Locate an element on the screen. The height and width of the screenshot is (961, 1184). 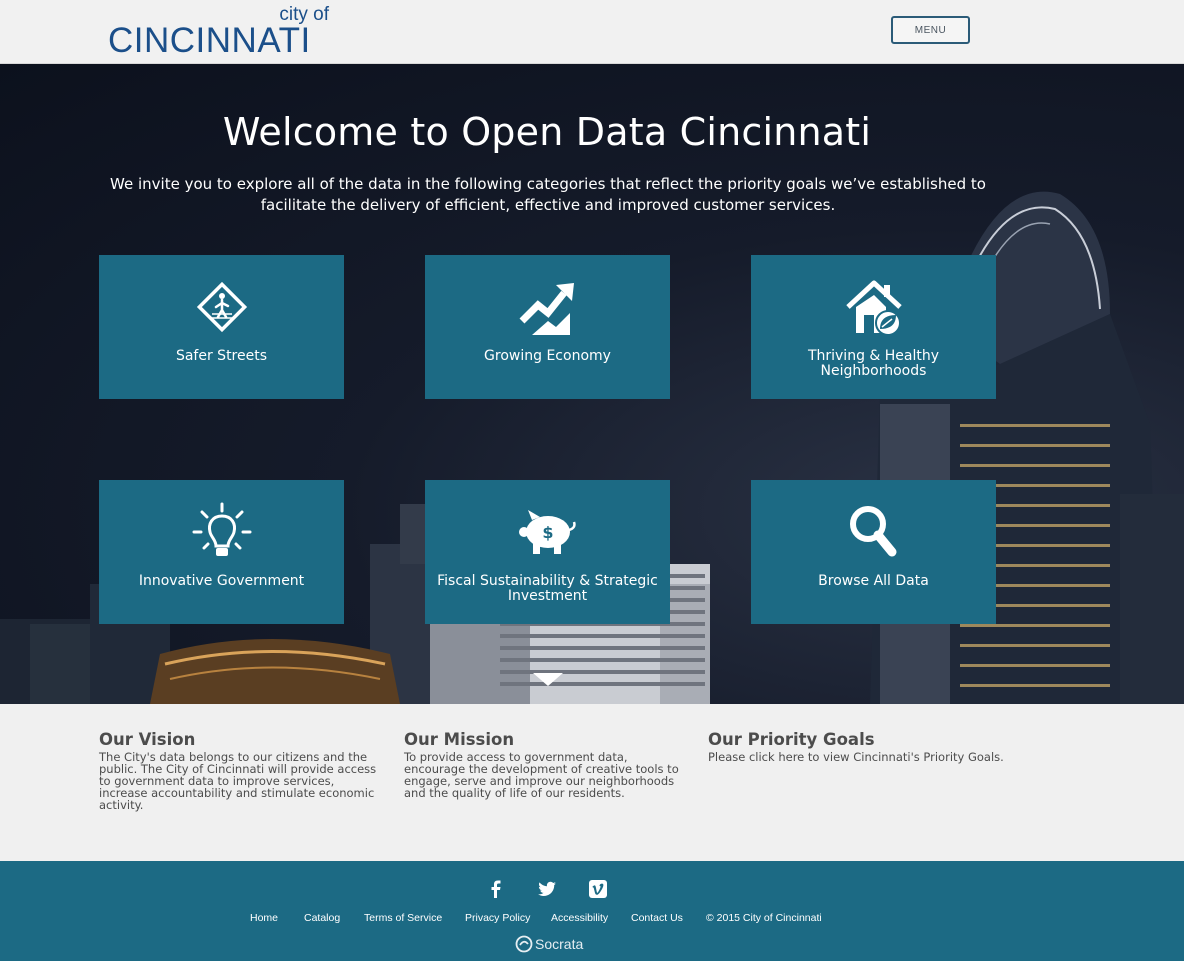
category-tile-innovative-government: Innovative Government is located at coordinates (221, 552).